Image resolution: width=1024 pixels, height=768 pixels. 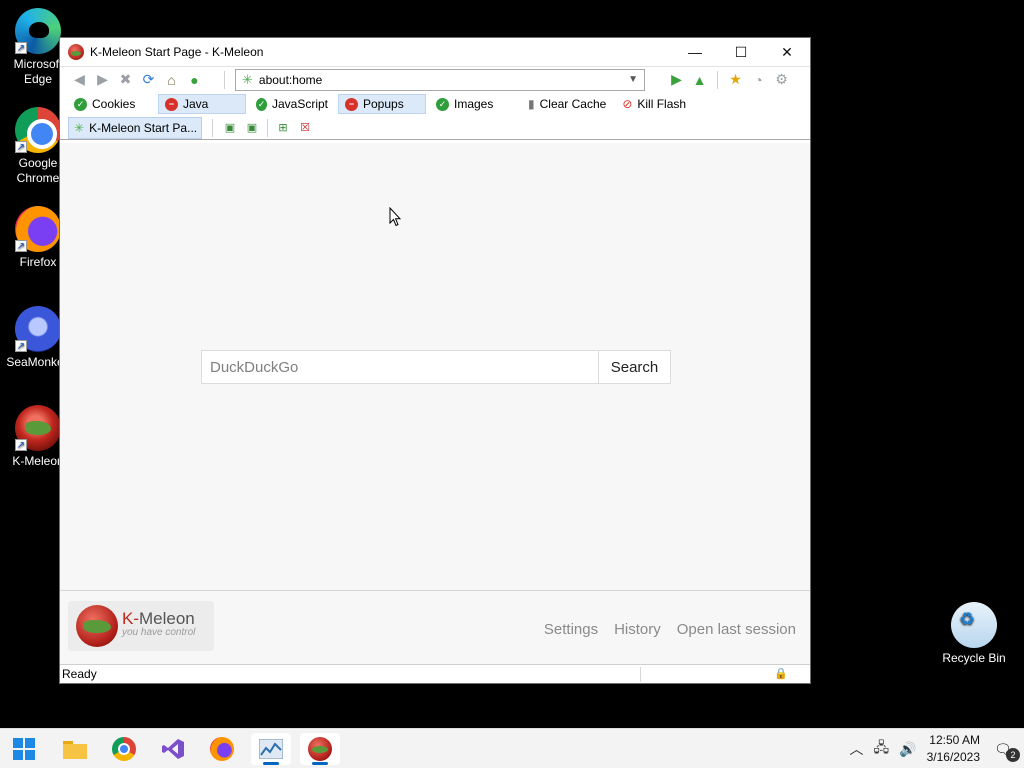 What do you see at coordinates (435, 52) in the screenshot?
I see `title-bar: K-Meleon Start Page - K-Meleon — ☐ ✕` at bounding box center [435, 52].